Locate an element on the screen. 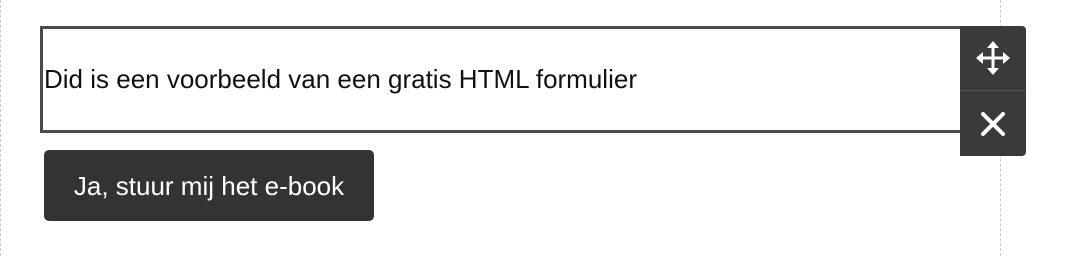 The height and width of the screenshot is (256, 1078). move-block-button is located at coordinates (993, 58).